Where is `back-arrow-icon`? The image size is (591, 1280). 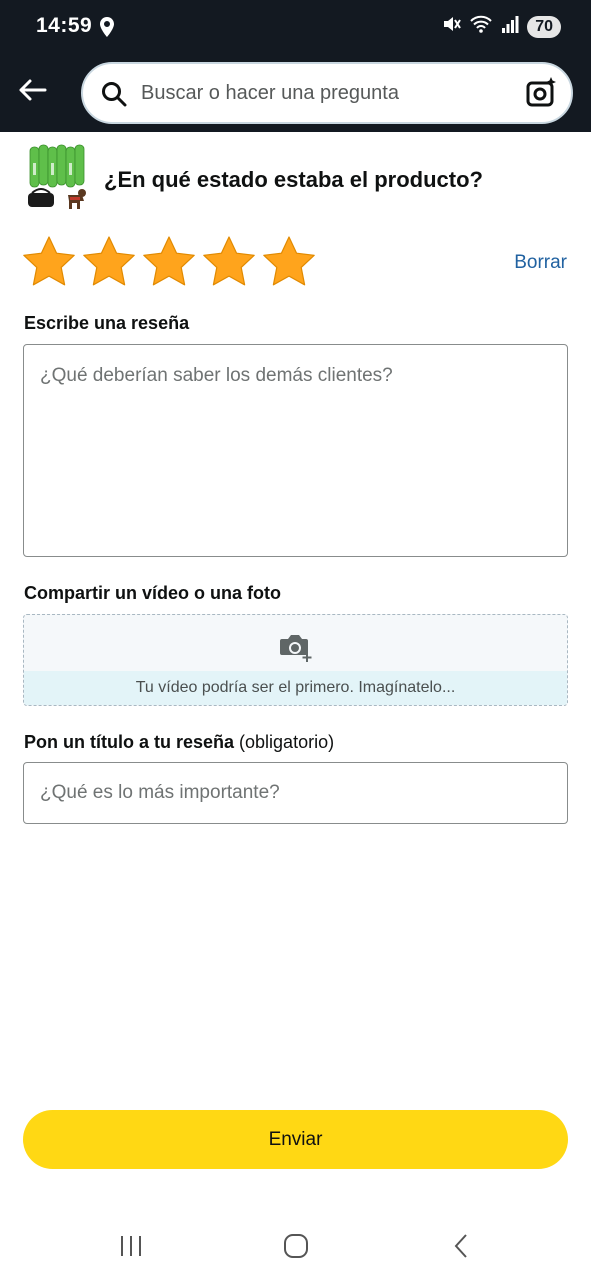
back-arrow-icon is located at coordinates (32, 92).